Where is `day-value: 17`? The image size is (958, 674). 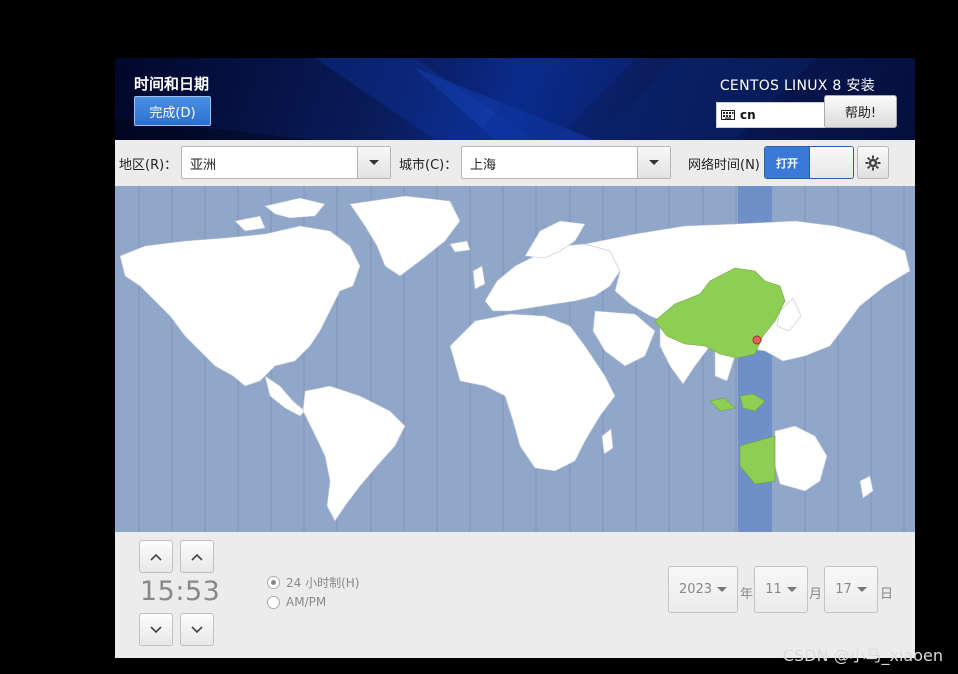 day-value: 17 is located at coordinates (843, 589).